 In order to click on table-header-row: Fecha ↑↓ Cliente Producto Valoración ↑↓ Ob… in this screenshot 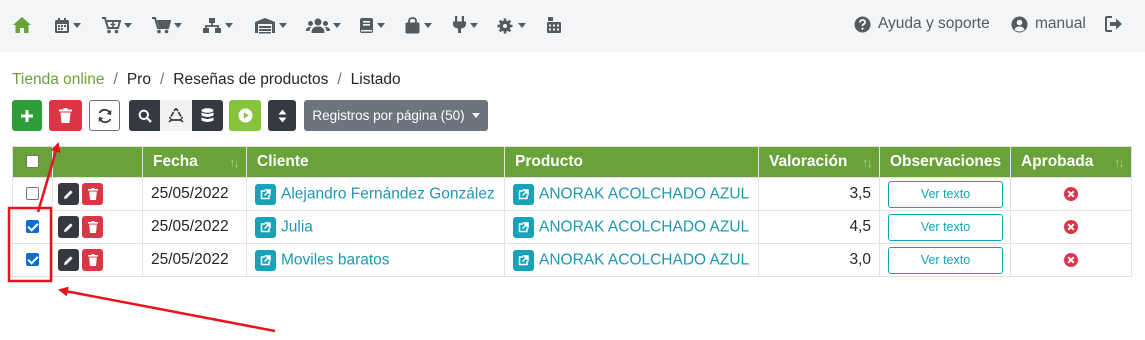, I will do `click(572, 162)`.